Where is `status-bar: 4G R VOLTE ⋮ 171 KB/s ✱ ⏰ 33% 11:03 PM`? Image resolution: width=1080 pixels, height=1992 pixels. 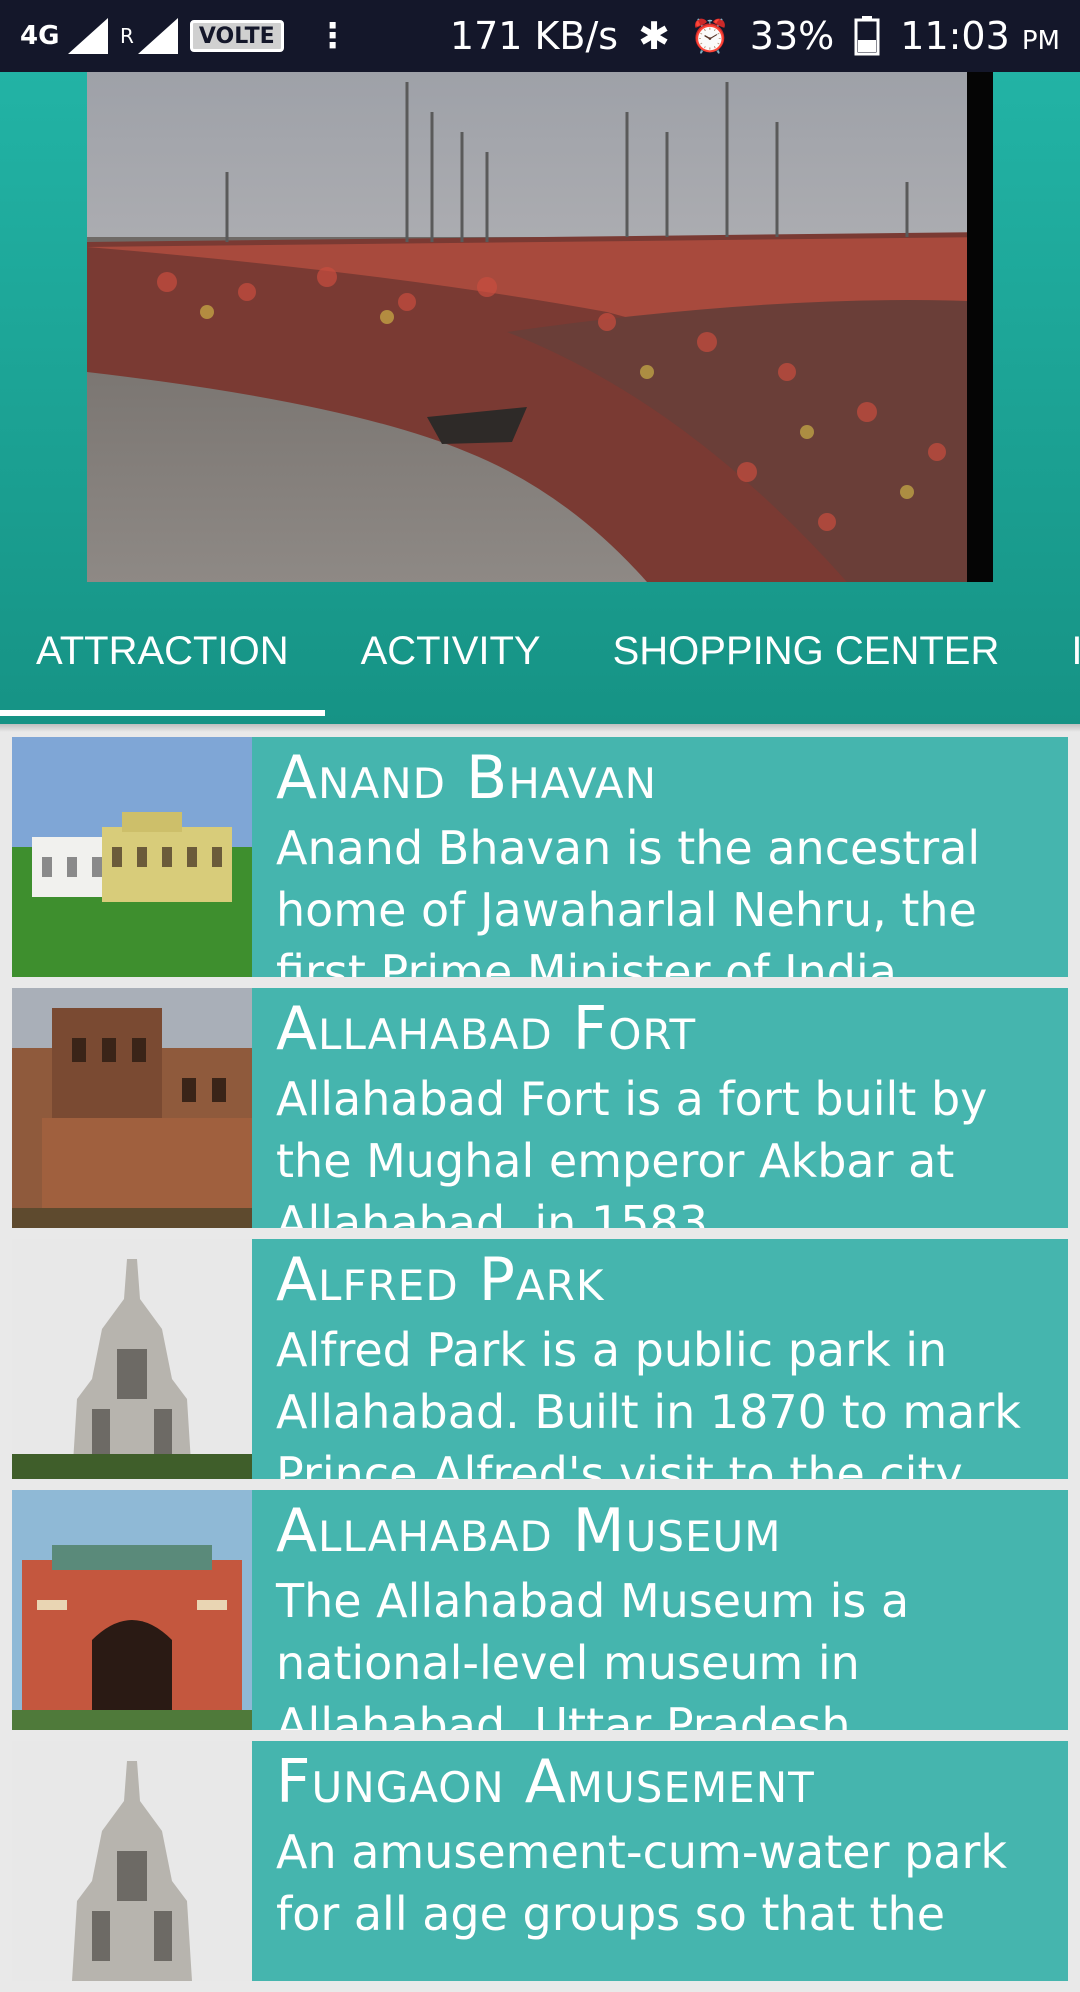 status-bar: 4G R VOLTE ⋮ 171 KB/s ✱ ⏰ 33% 11:03 PM is located at coordinates (540, 36).